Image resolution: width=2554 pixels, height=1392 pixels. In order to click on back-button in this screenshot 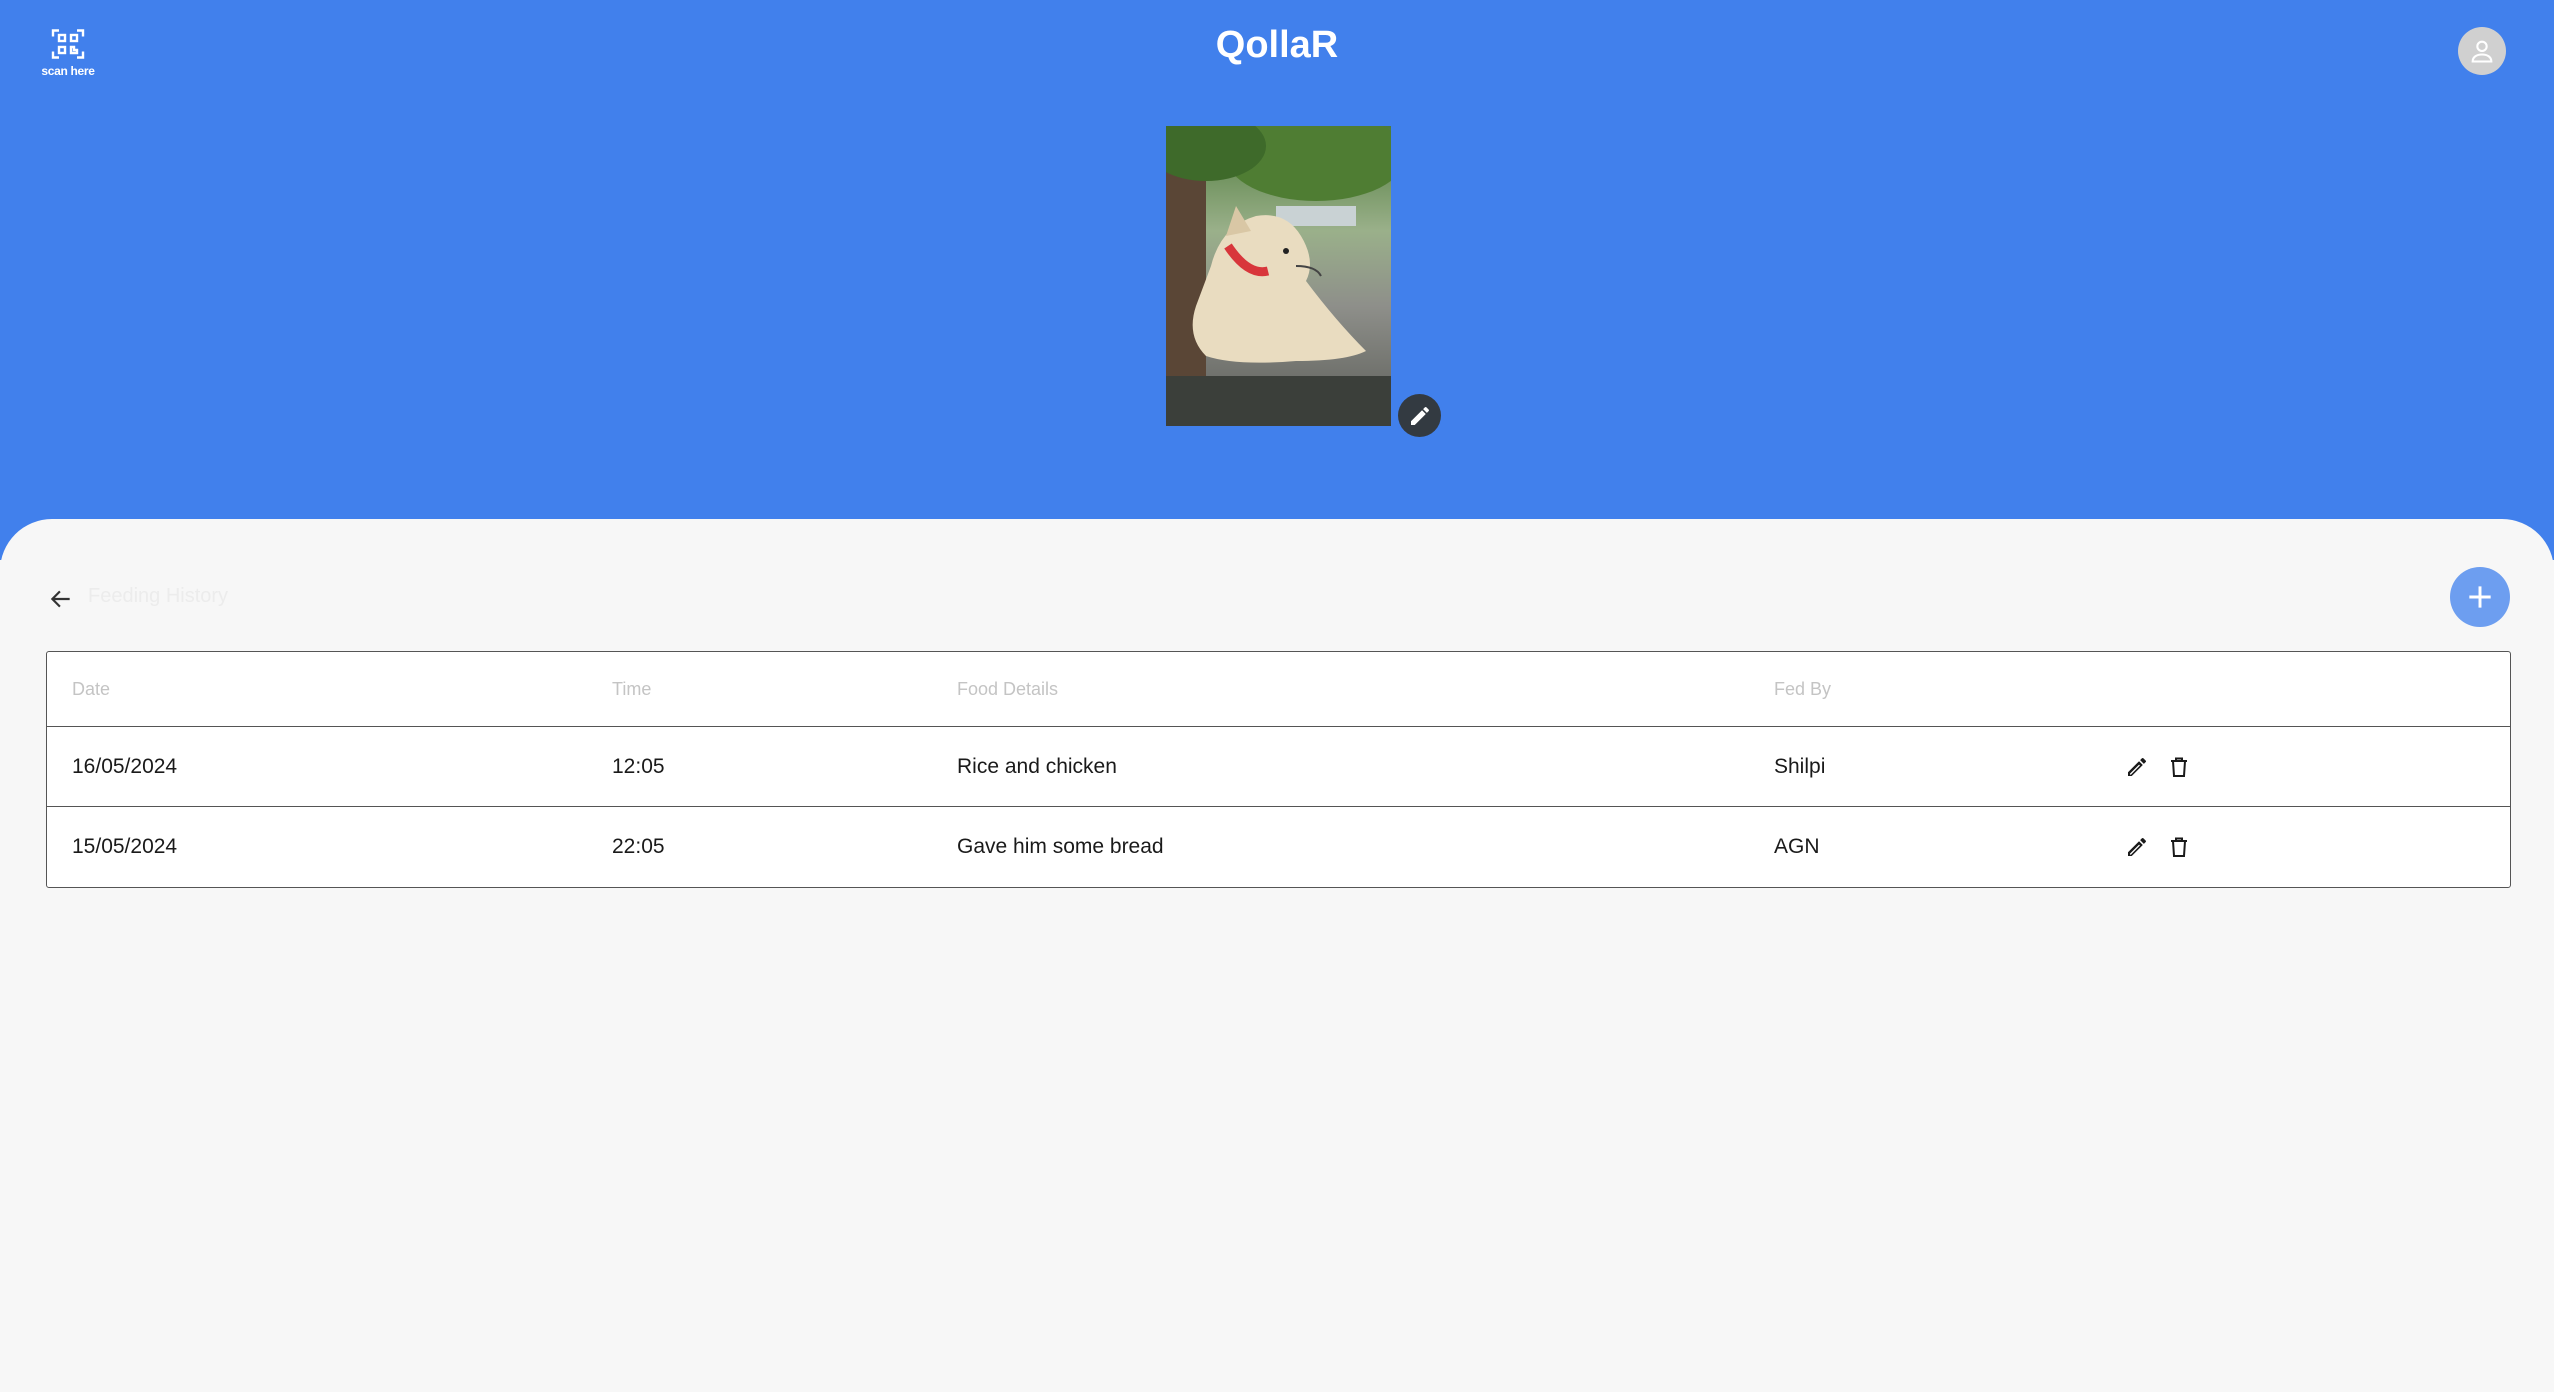, I will do `click(61, 599)`.